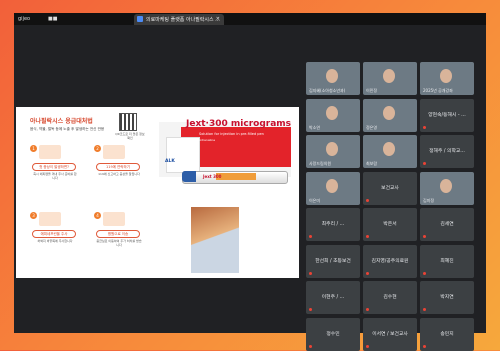  I want to click on participant-name: 2025년 공개강좌, so click(438, 90).